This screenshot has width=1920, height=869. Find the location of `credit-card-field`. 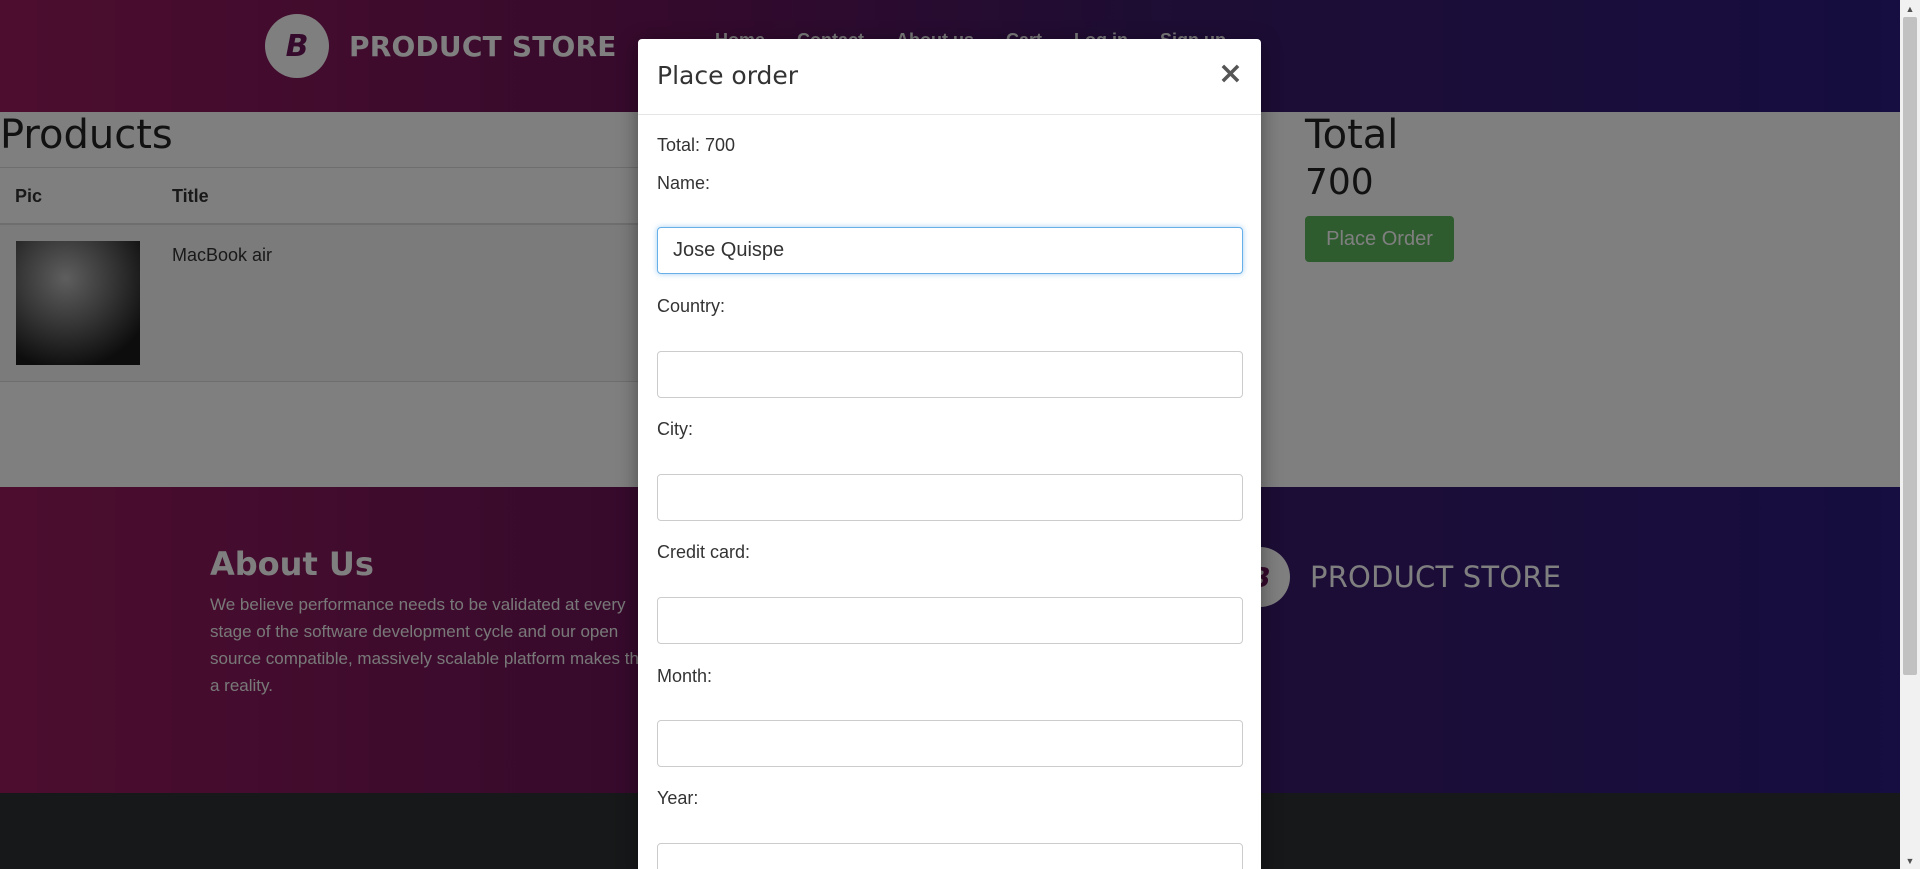

credit-card-field is located at coordinates (950, 620).